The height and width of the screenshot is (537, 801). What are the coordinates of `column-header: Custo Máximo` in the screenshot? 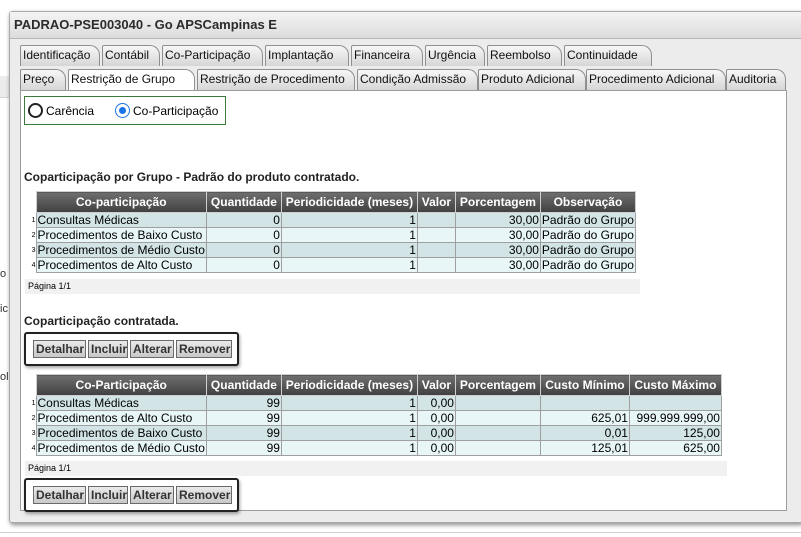 It's located at (675, 385).